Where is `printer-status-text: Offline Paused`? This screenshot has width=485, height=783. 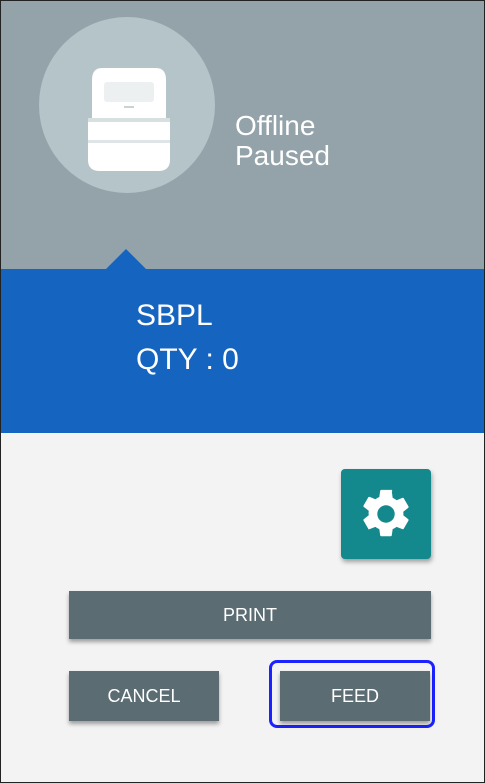 printer-status-text: Offline Paused is located at coordinates (282, 141).